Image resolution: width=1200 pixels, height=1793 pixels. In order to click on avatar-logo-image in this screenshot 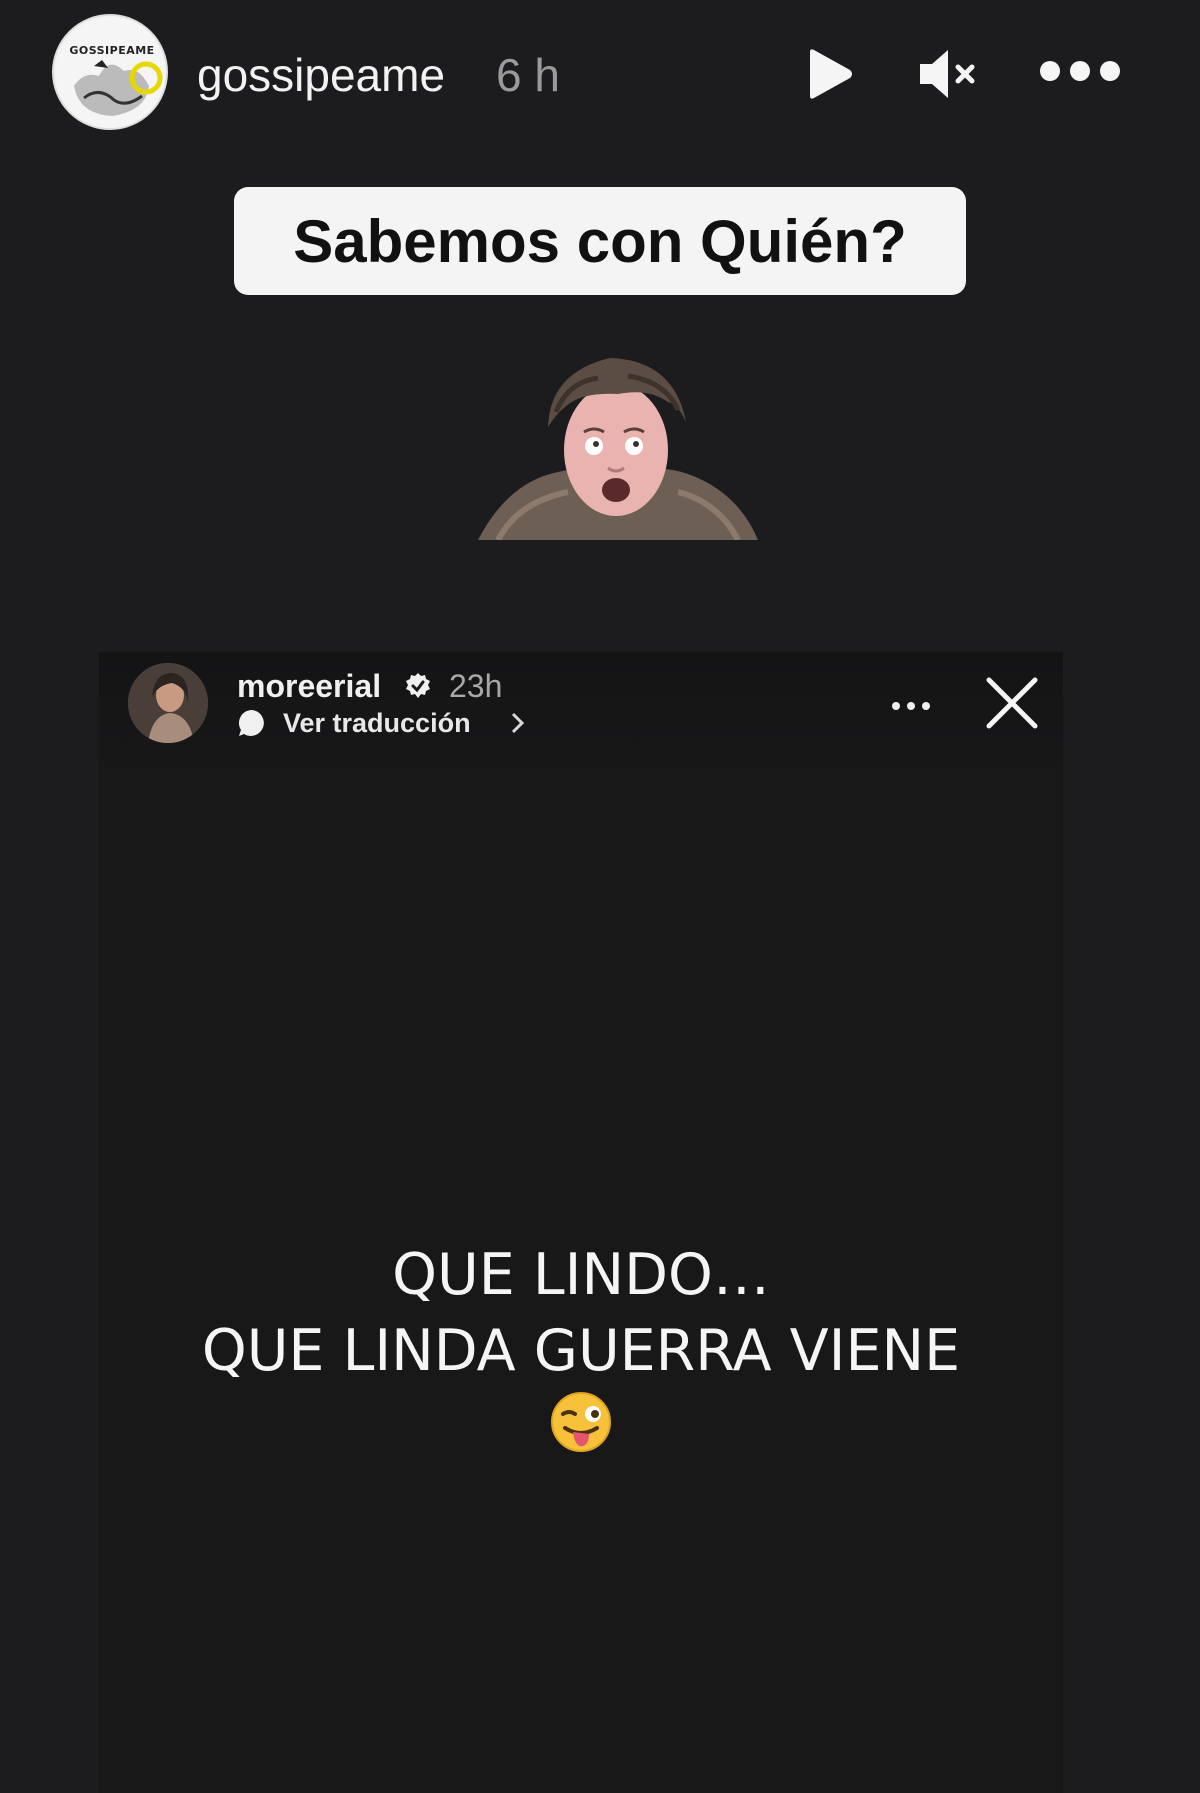, I will do `click(111, 73)`.